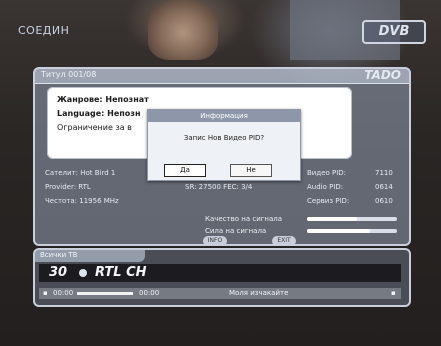 The width and height of the screenshot is (441, 346). What do you see at coordinates (328, 201) in the screenshot?
I see `service-pid-label: Сервиз PID:` at bounding box center [328, 201].